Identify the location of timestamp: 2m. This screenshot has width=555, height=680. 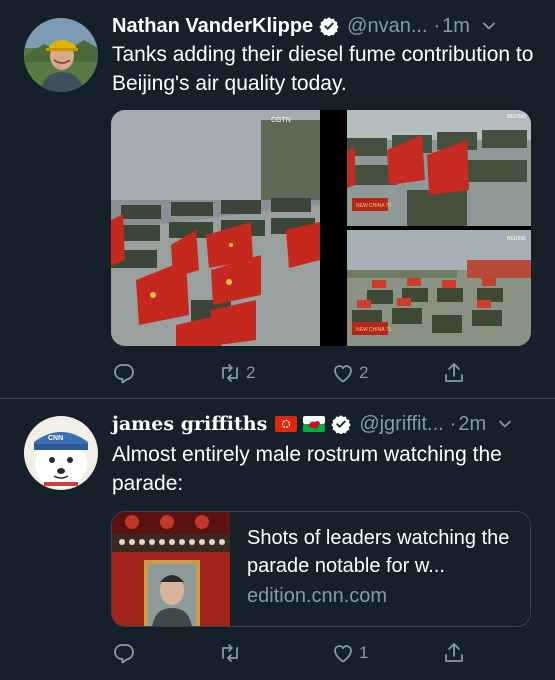
(472, 424).